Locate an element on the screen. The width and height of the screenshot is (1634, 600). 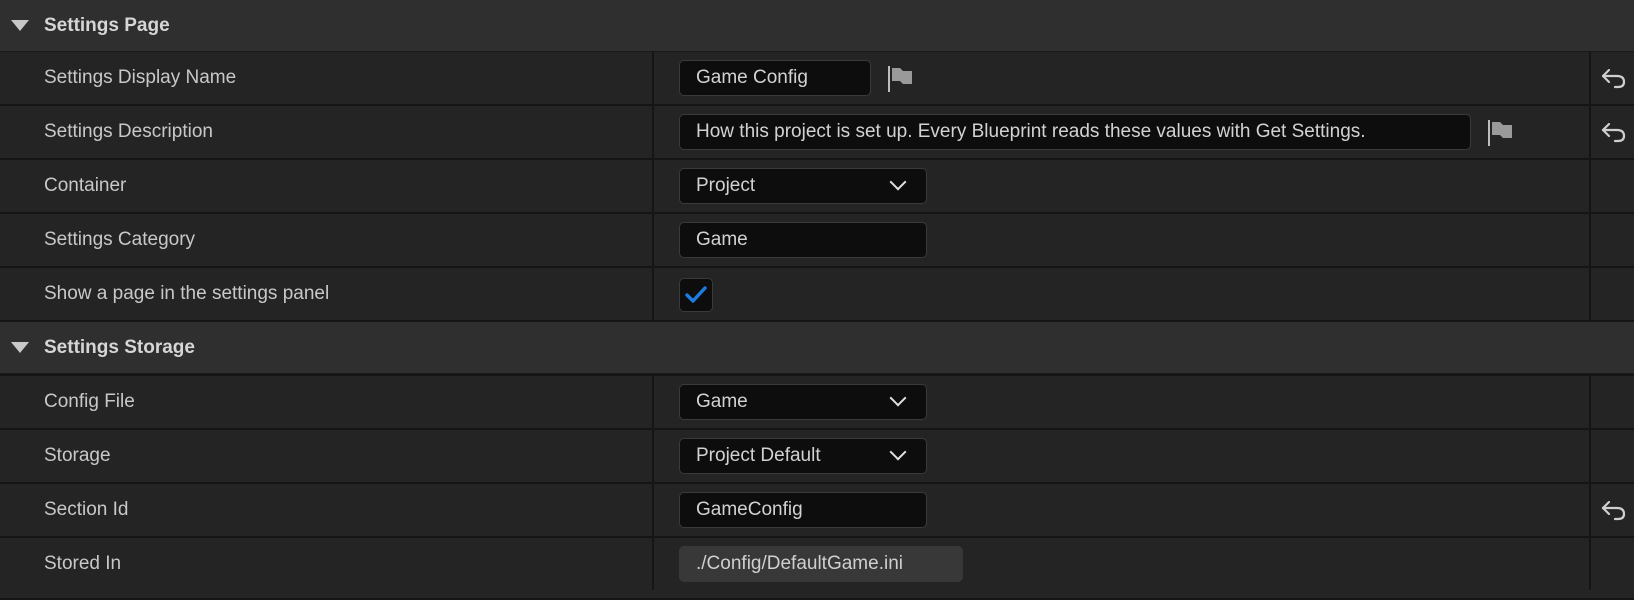
property-row-storage: Storage Project Default is located at coordinates (817, 457).